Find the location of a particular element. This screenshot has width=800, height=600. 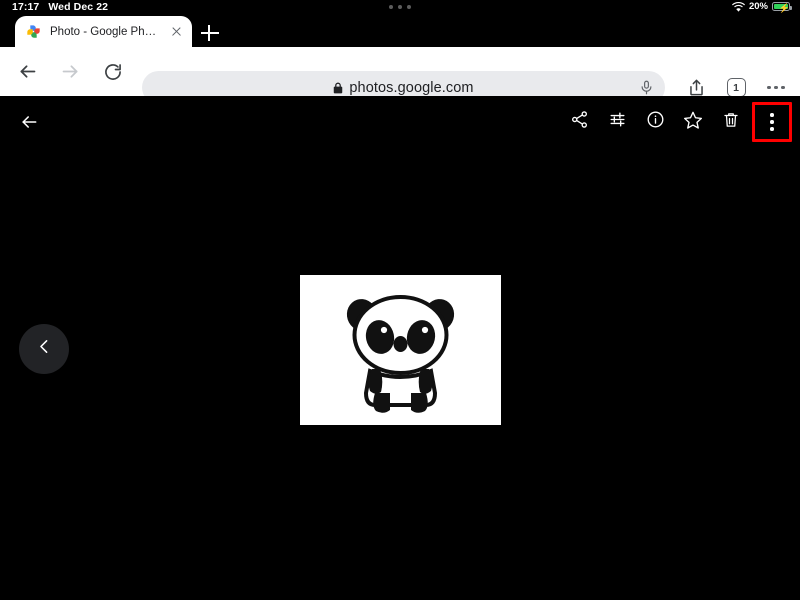

star-outline-icon is located at coordinates (693, 122).